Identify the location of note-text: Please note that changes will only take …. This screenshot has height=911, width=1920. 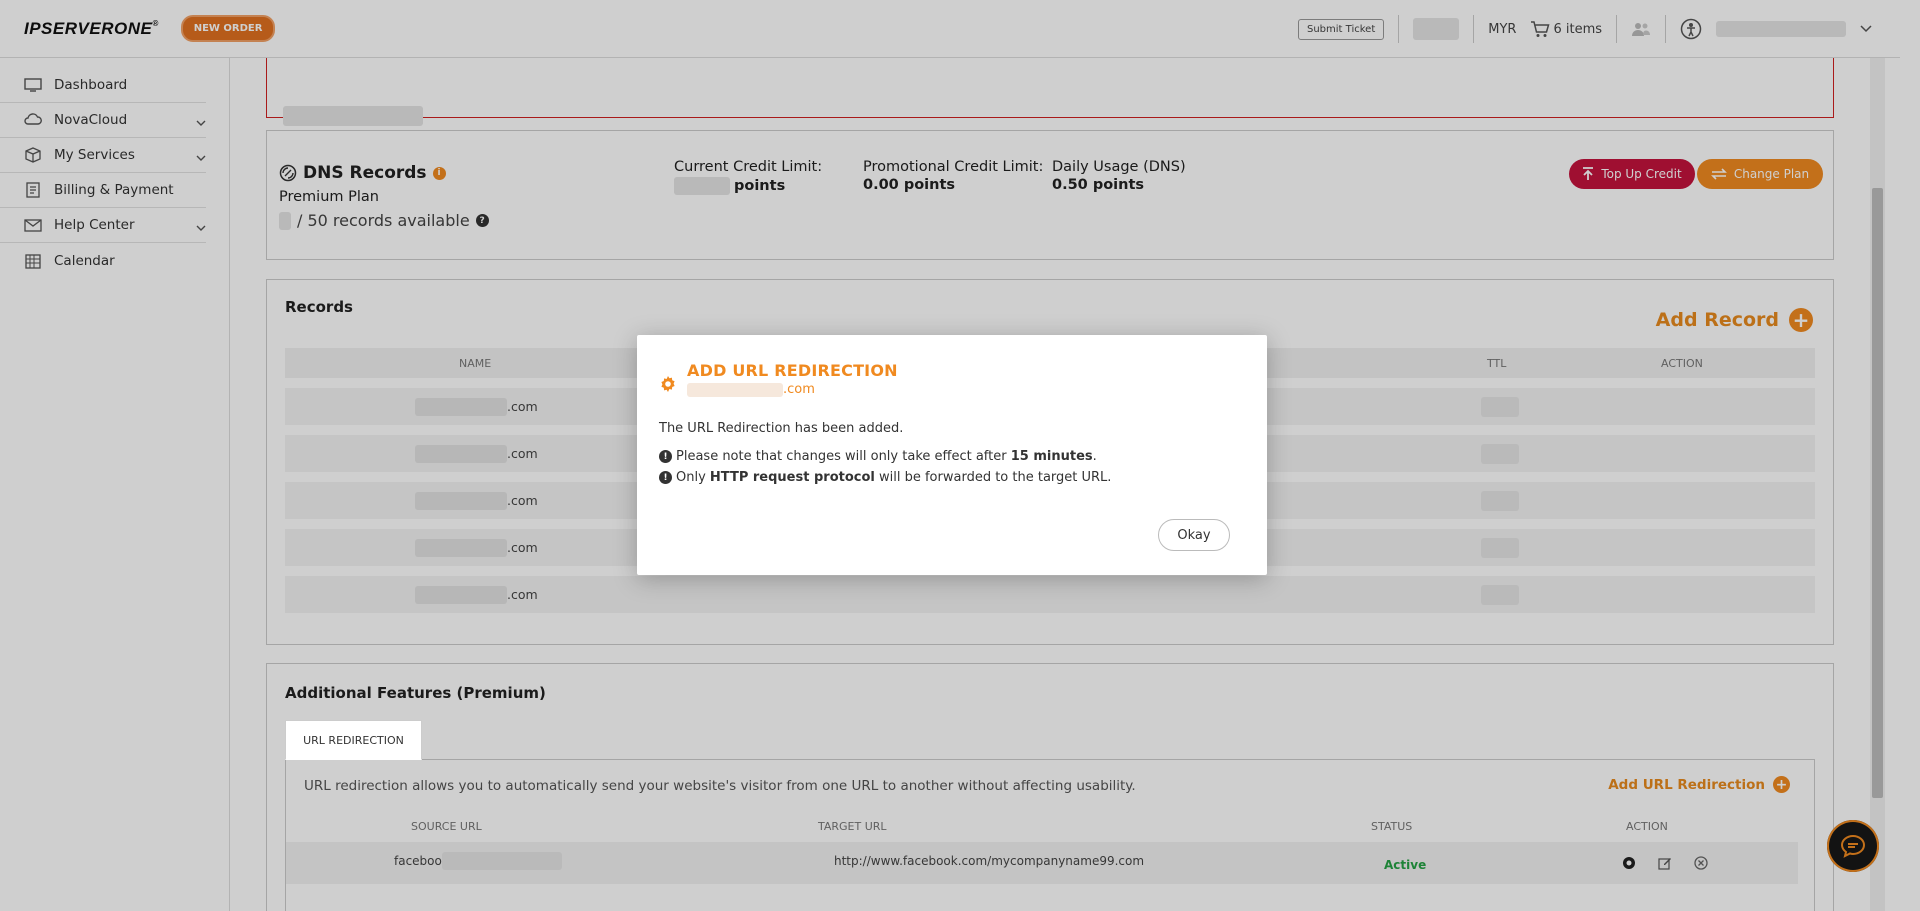
(843, 456).